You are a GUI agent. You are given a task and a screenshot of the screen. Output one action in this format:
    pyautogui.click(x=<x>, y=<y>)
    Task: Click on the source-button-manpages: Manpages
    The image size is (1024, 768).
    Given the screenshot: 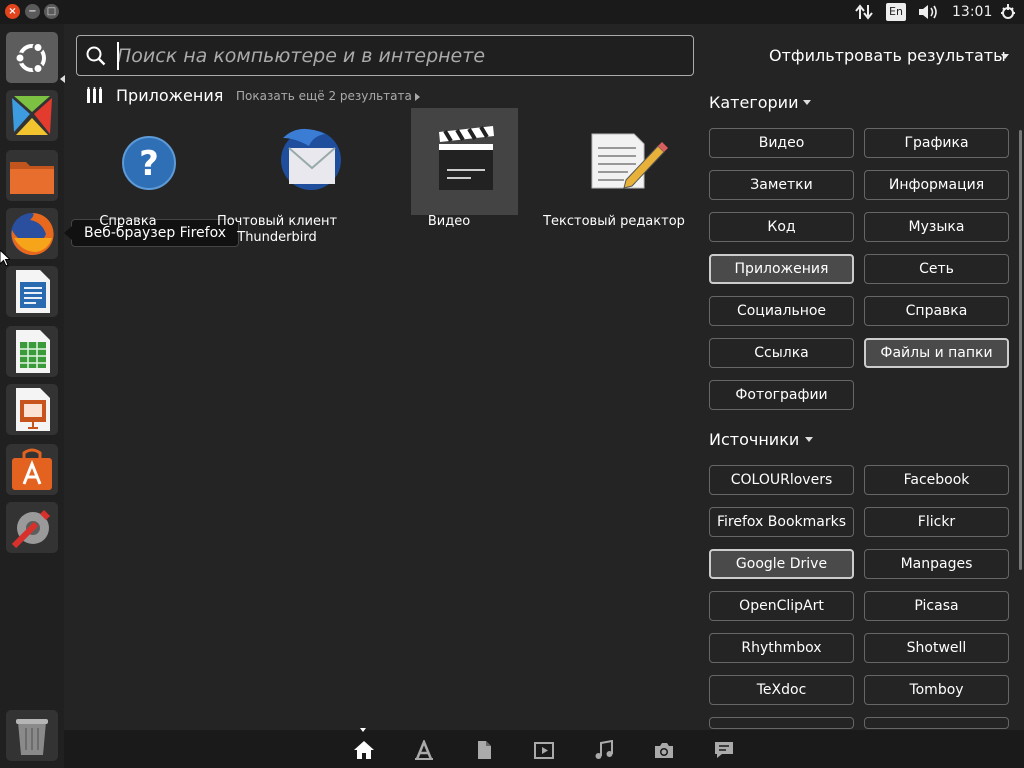 What is the action you would take?
    pyautogui.click(x=936, y=564)
    